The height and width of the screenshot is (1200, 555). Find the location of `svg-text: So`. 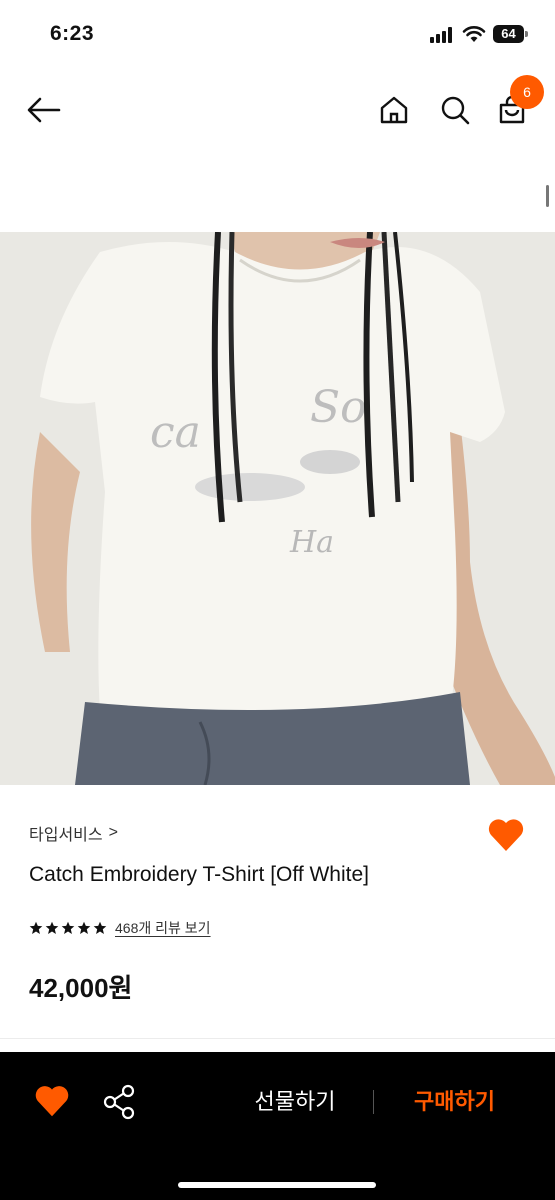

svg-text: So is located at coordinates (338, 407).